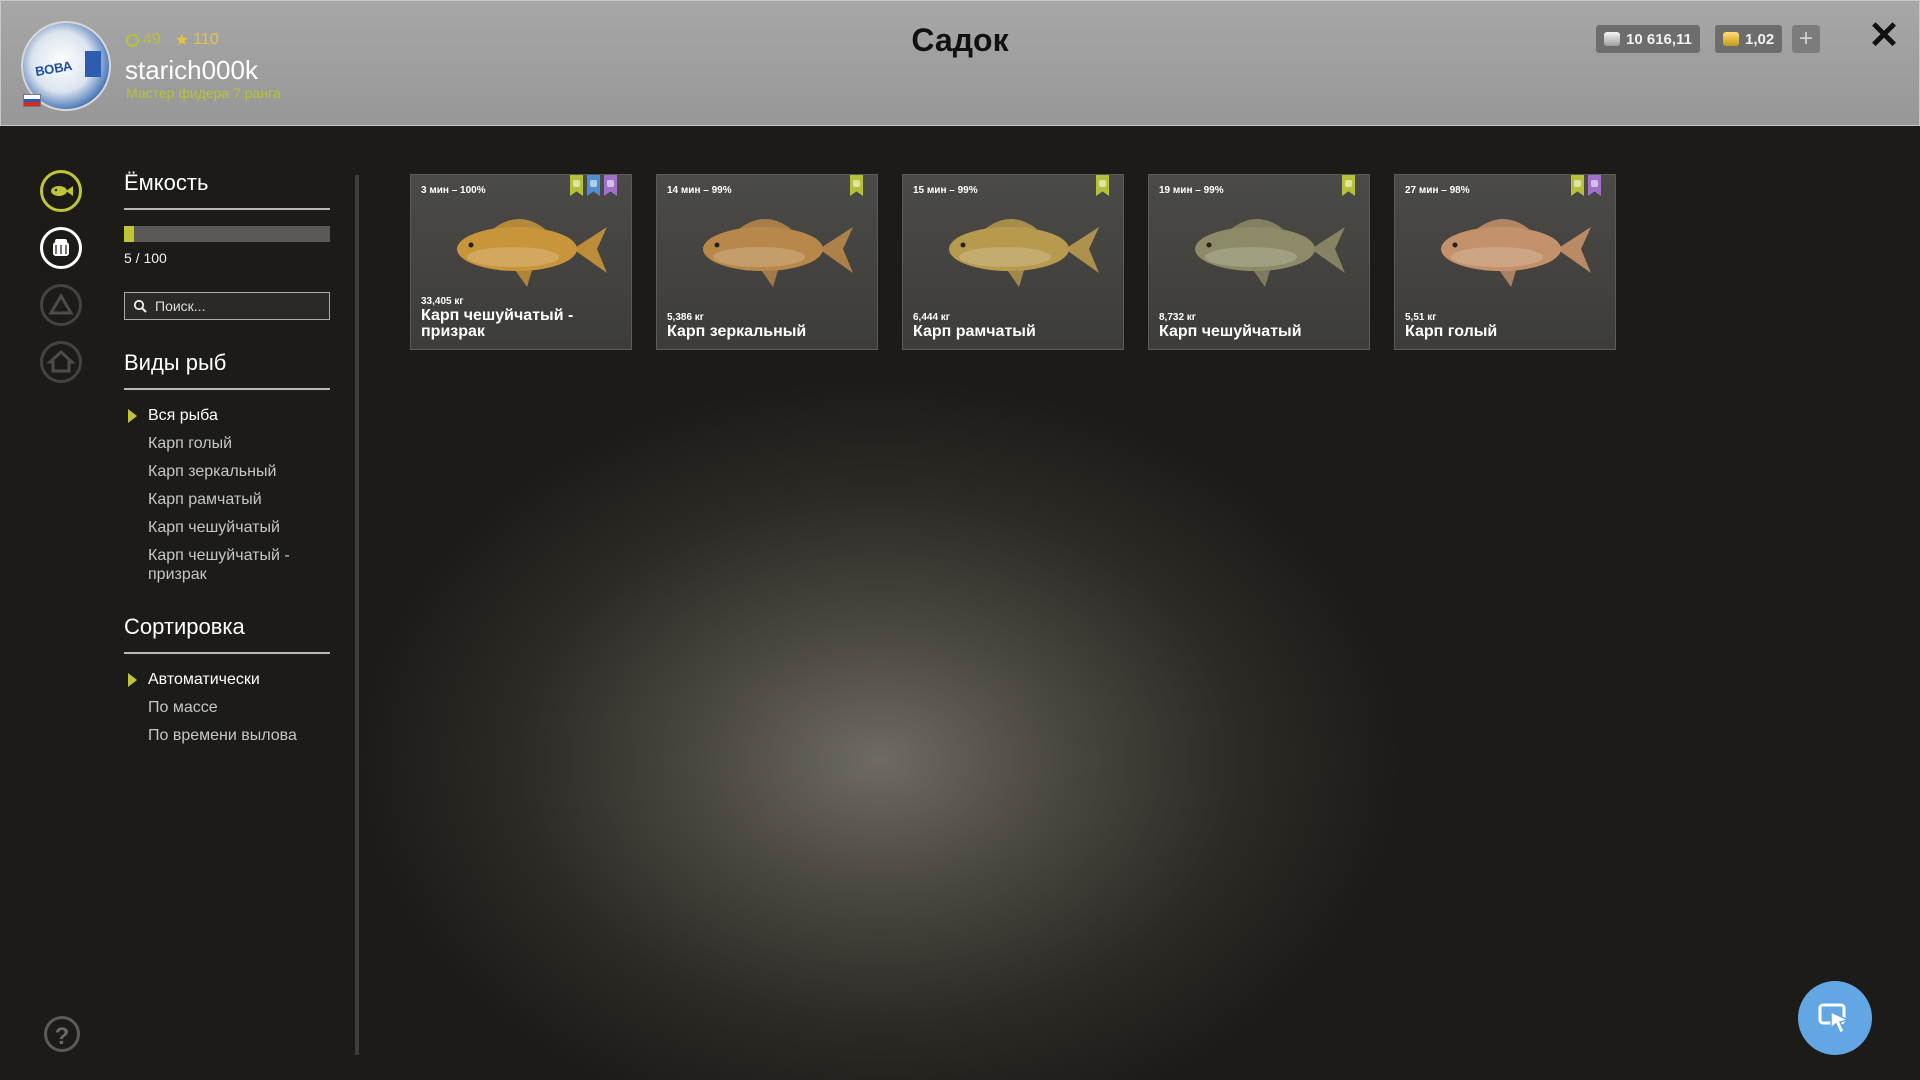  I want to click on sorting-title: Сортировка, so click(227, 634).